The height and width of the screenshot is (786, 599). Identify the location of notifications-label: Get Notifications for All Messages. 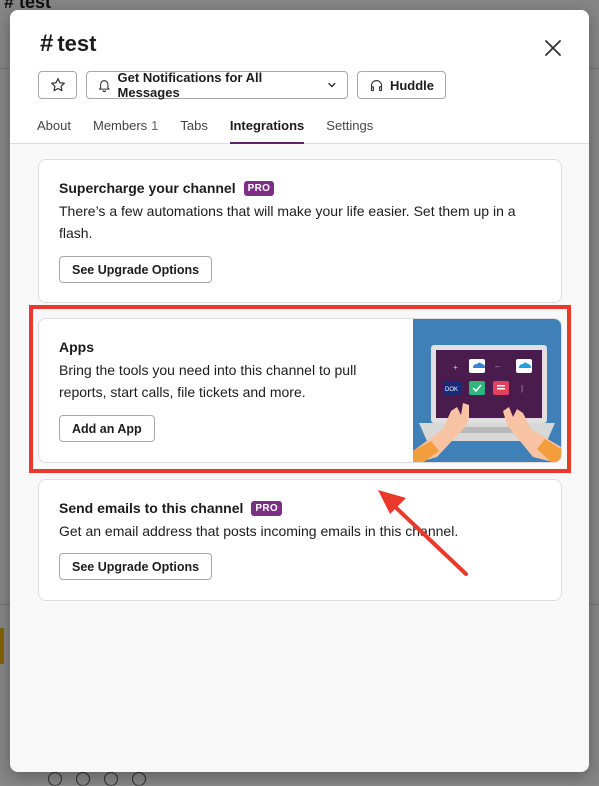
(190, 85).